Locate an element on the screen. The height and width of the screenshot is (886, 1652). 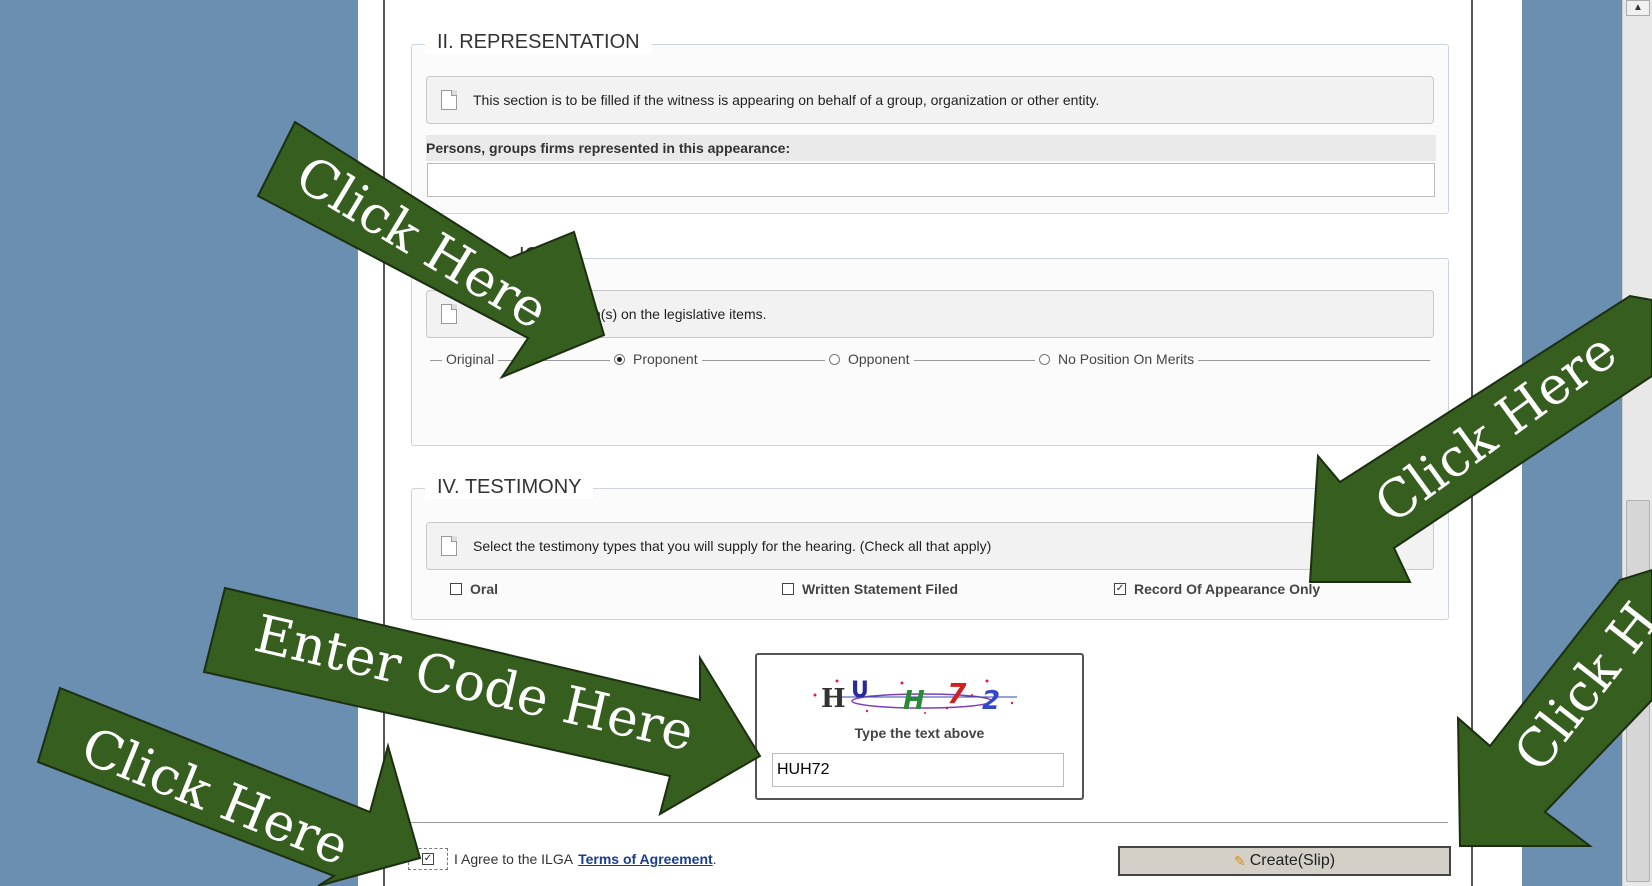
captcha-char-1: H is located at coordinates (833, 699).